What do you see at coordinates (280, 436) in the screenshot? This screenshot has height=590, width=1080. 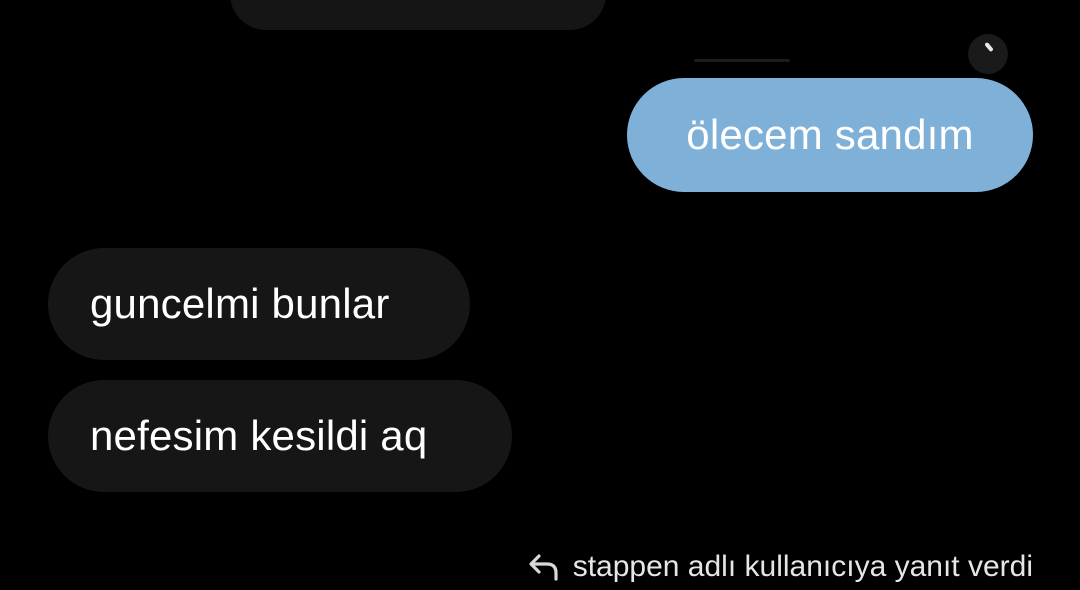 I see `incoming-message: nefesim kesildi aq` at bounding box center [280, 436].